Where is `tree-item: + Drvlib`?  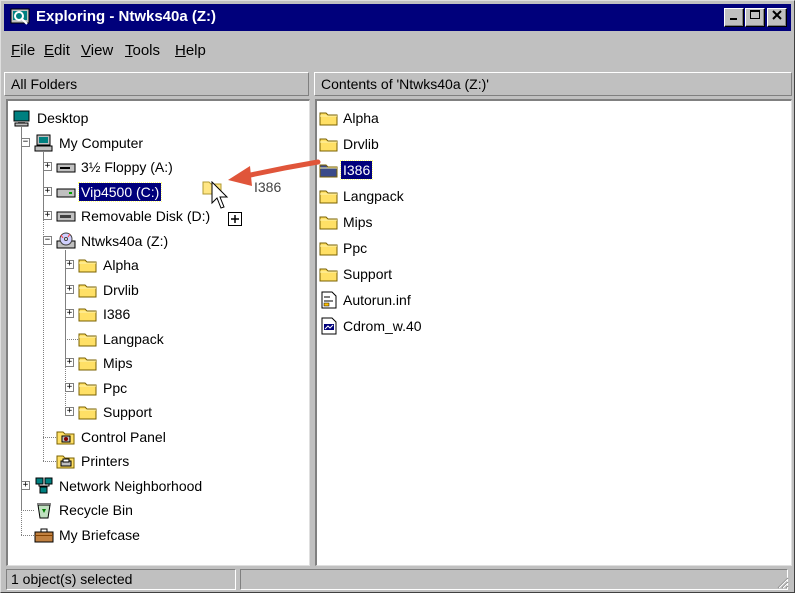 tree-item: + Drvlib is located at coordinates (158, 290).